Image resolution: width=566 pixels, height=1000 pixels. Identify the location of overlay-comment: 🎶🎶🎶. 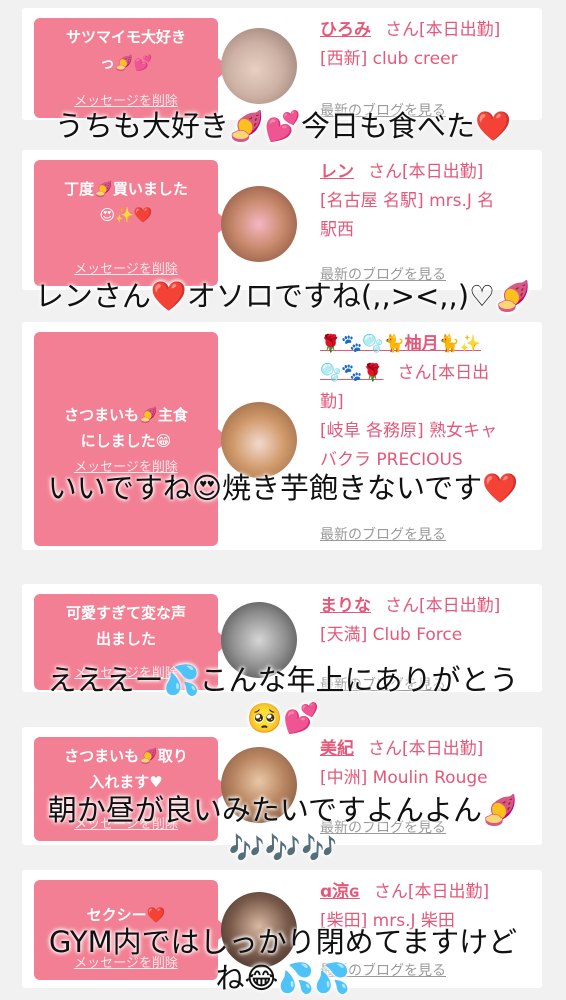
(283, 848).